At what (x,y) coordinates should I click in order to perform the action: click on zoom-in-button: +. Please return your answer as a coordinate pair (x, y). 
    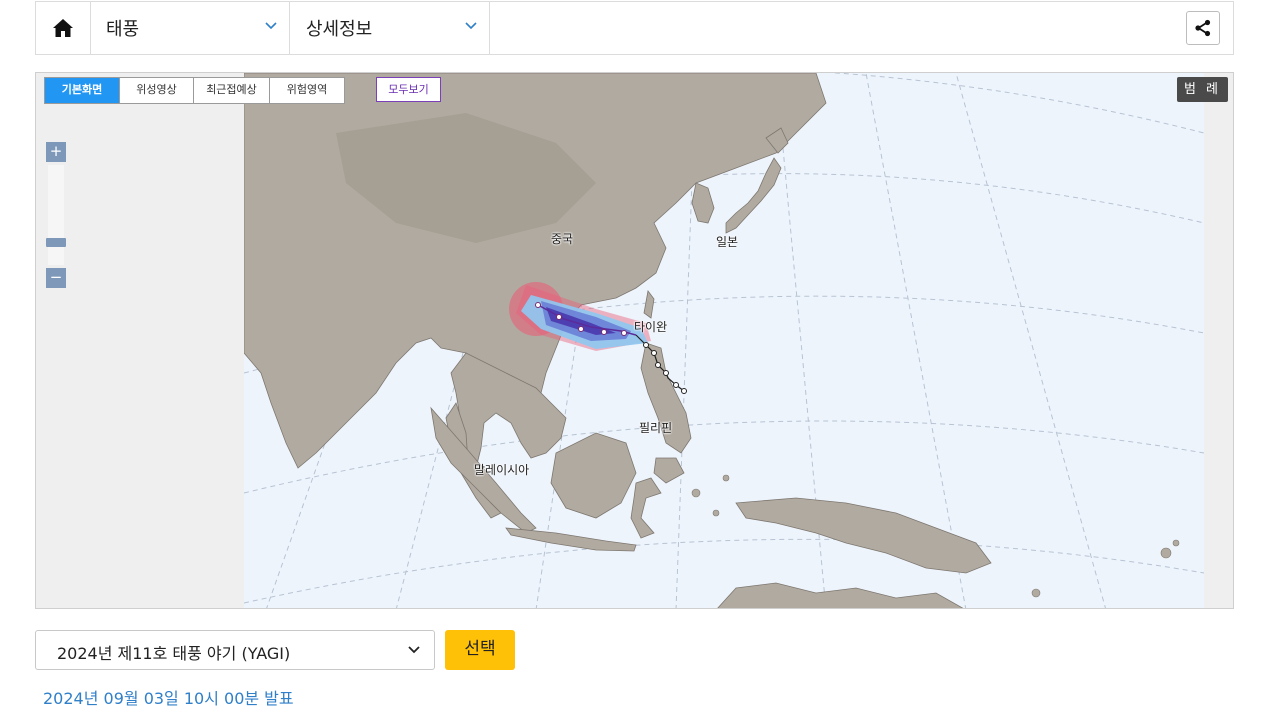
    Looking at the image, I should click on (56, 152).